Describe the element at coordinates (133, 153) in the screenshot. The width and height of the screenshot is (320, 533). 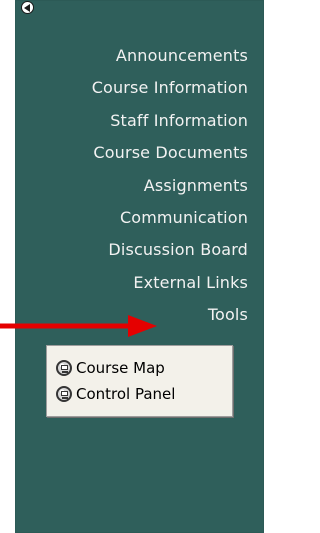
I see `menu-item-course-documents: Course Documents` at that location.